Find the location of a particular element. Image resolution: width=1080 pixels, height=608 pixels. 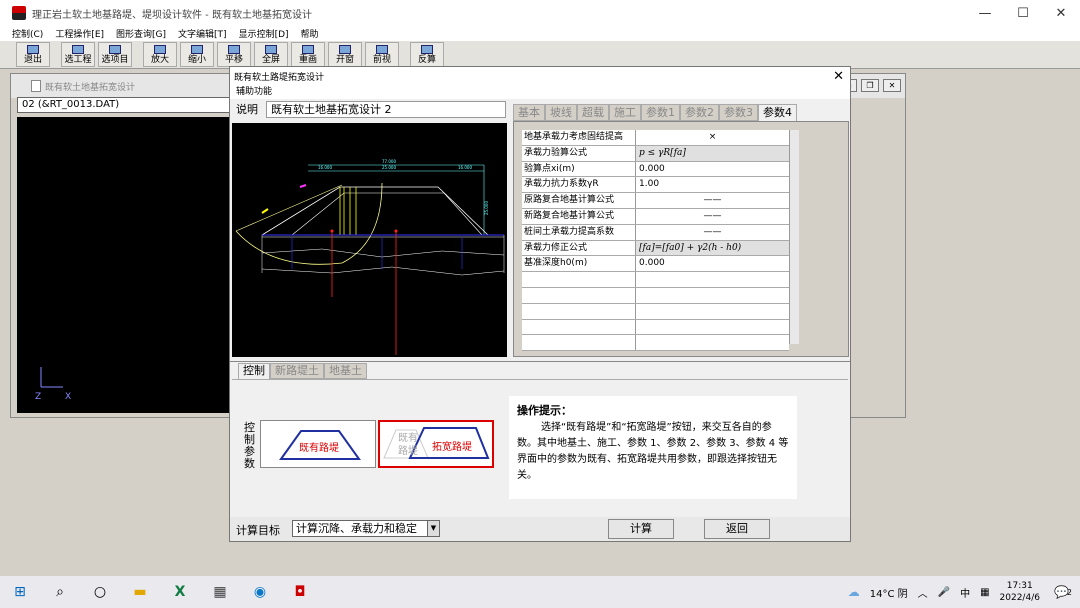

menu-display: 显示控制[D] is located at coordinates (264, 33).